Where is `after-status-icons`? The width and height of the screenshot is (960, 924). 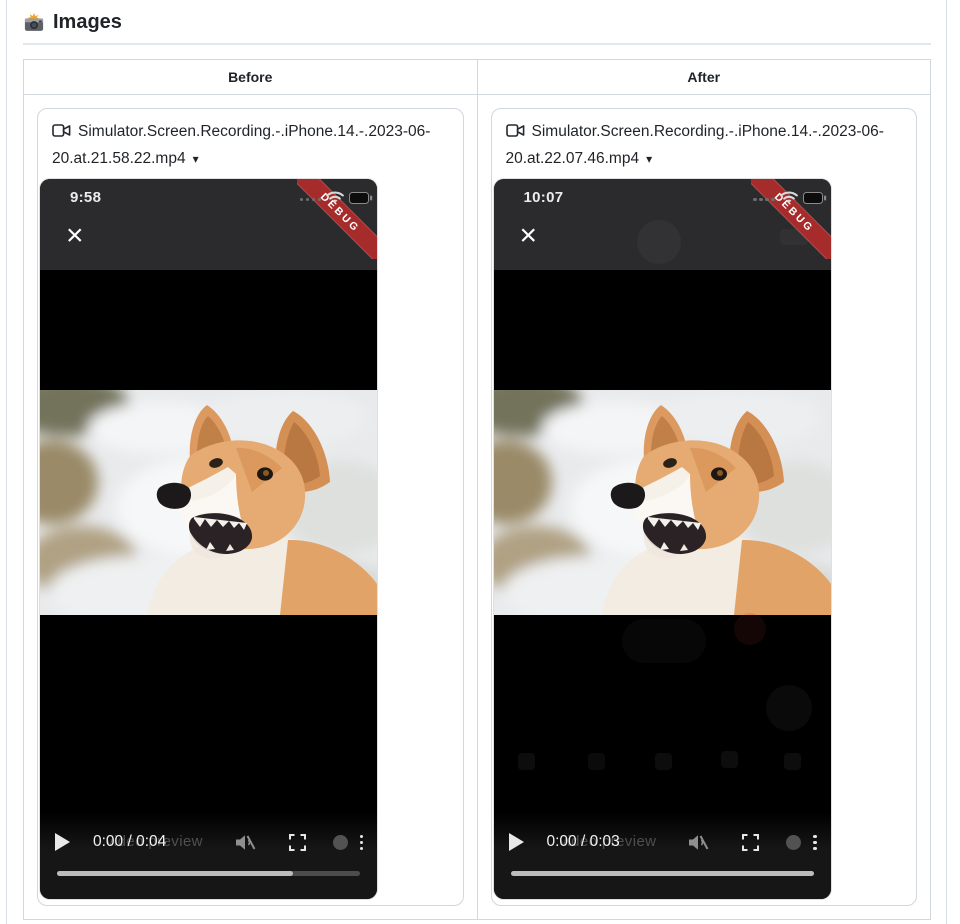
after-status-icons is located at coordinates (790, 197).